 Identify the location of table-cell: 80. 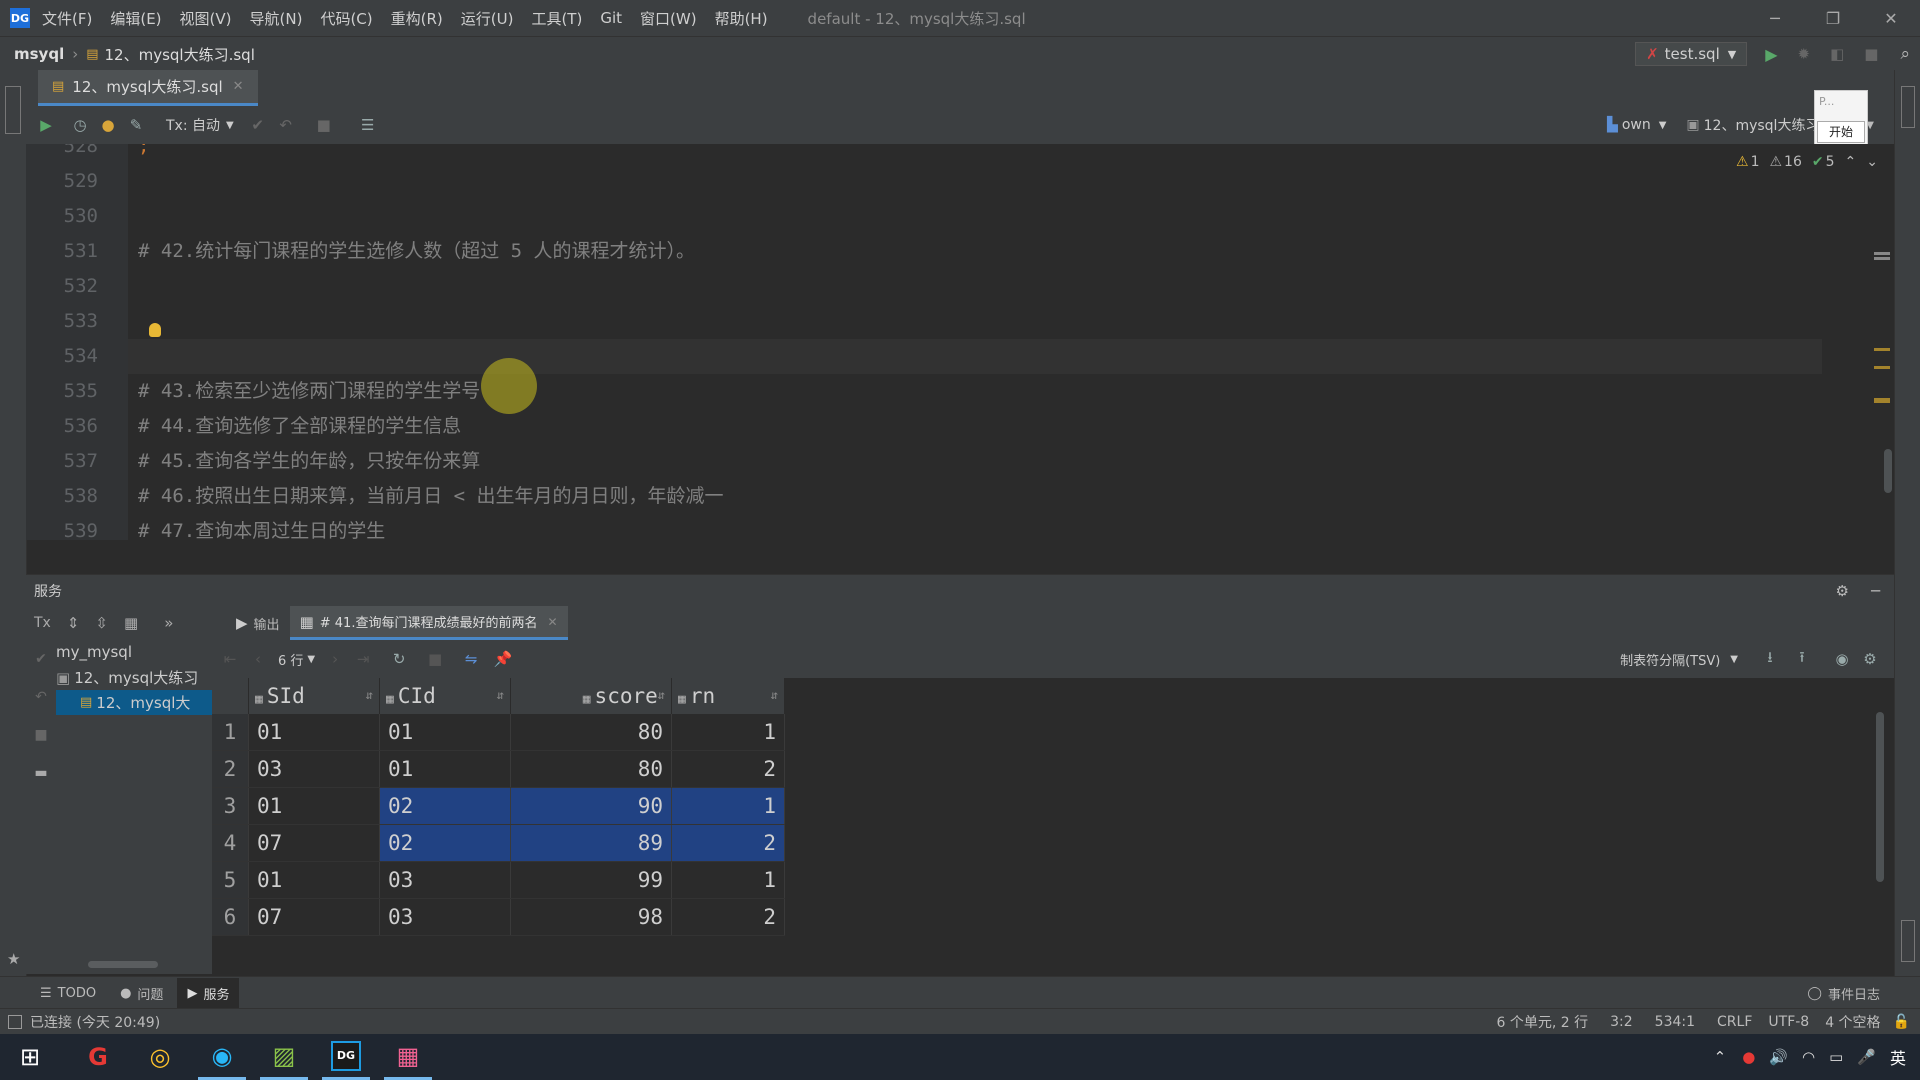
(591, 769).